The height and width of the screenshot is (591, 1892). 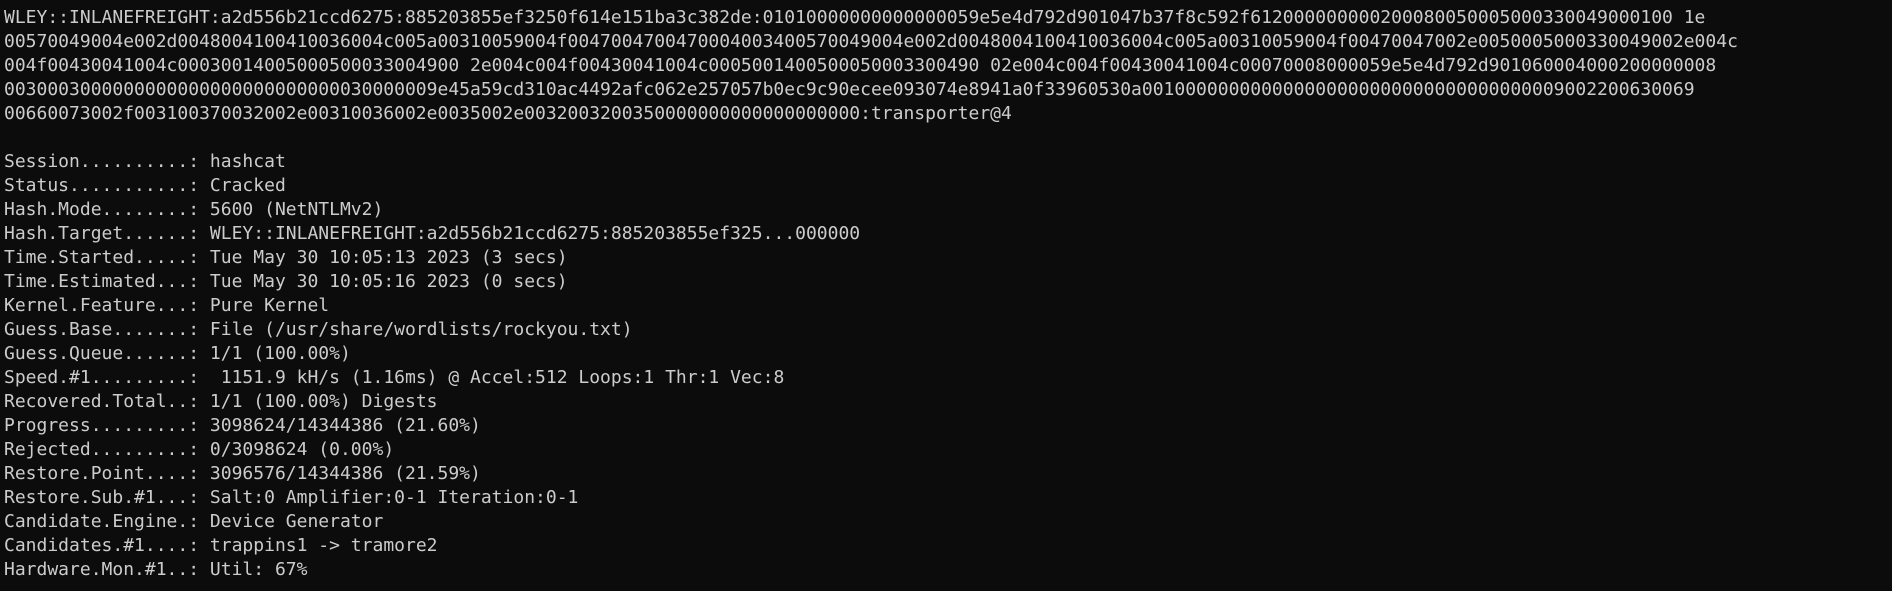 What do you see at coordinates (102, 185) in the screenshot?
I see `status-key: Status...........:` at bounding box center [102, 185].